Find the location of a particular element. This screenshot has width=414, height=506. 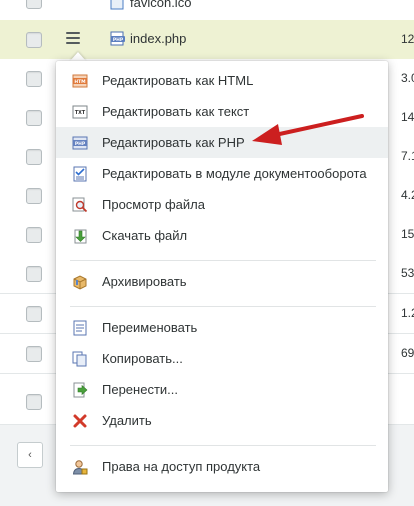

table-row: favicon.ico is located at coordinates (207, 10).